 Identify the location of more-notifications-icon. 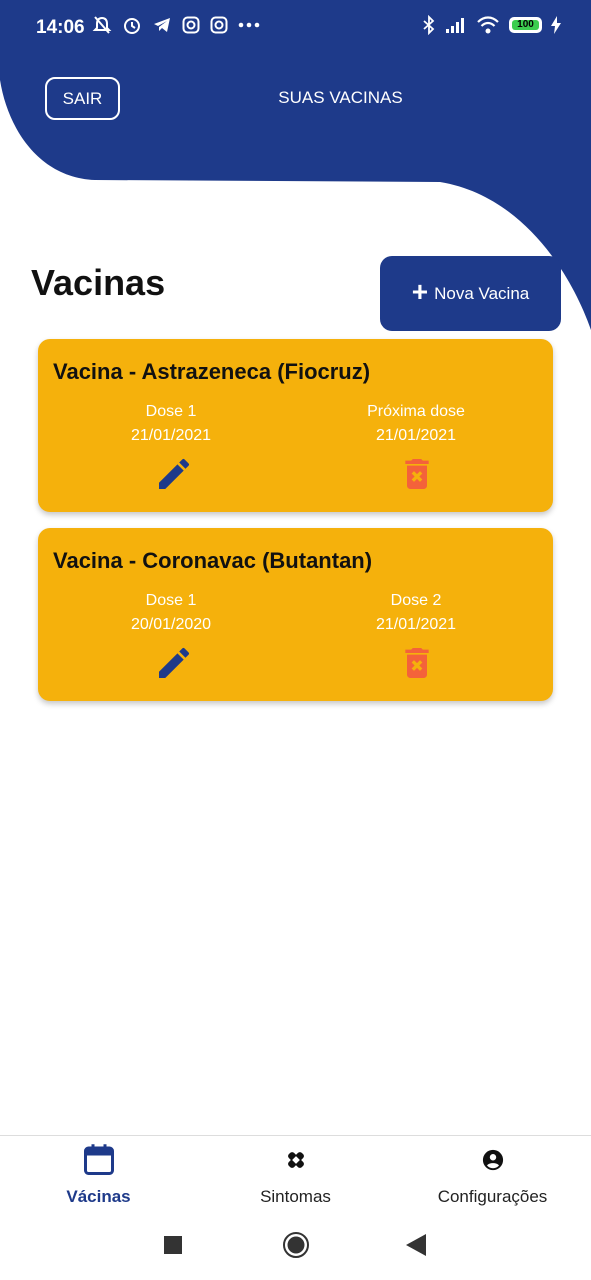
(249, 25).